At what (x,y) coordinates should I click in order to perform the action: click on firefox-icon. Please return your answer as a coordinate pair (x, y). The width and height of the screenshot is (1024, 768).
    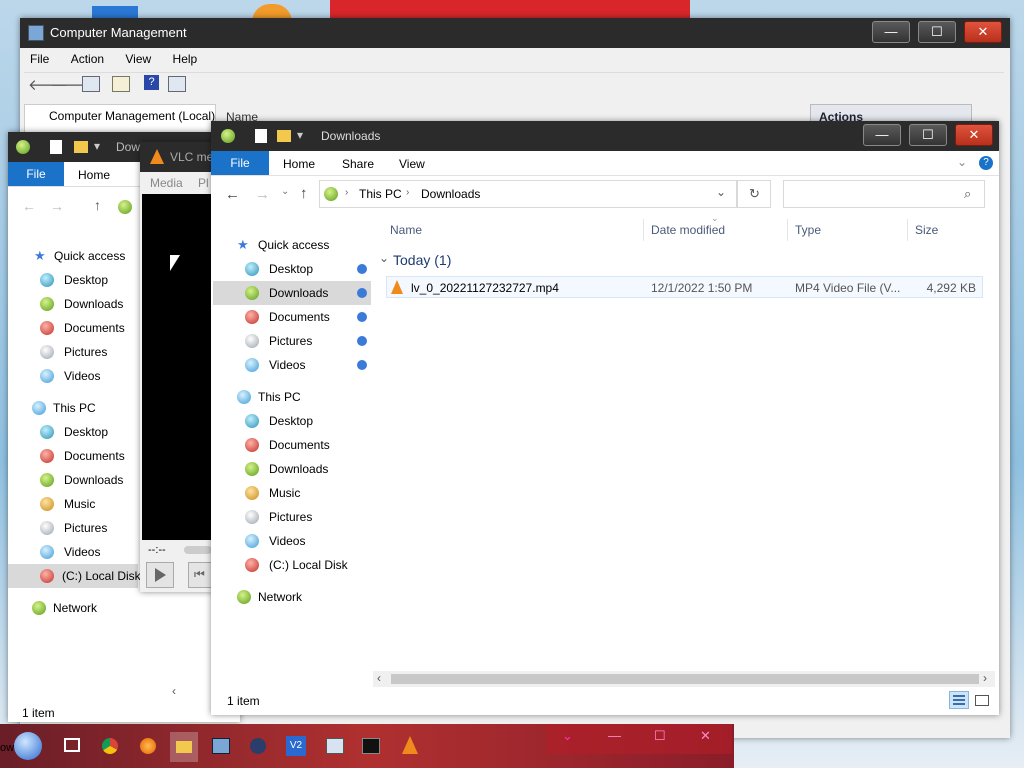
    Looking at the image, I should click on (148, 746).